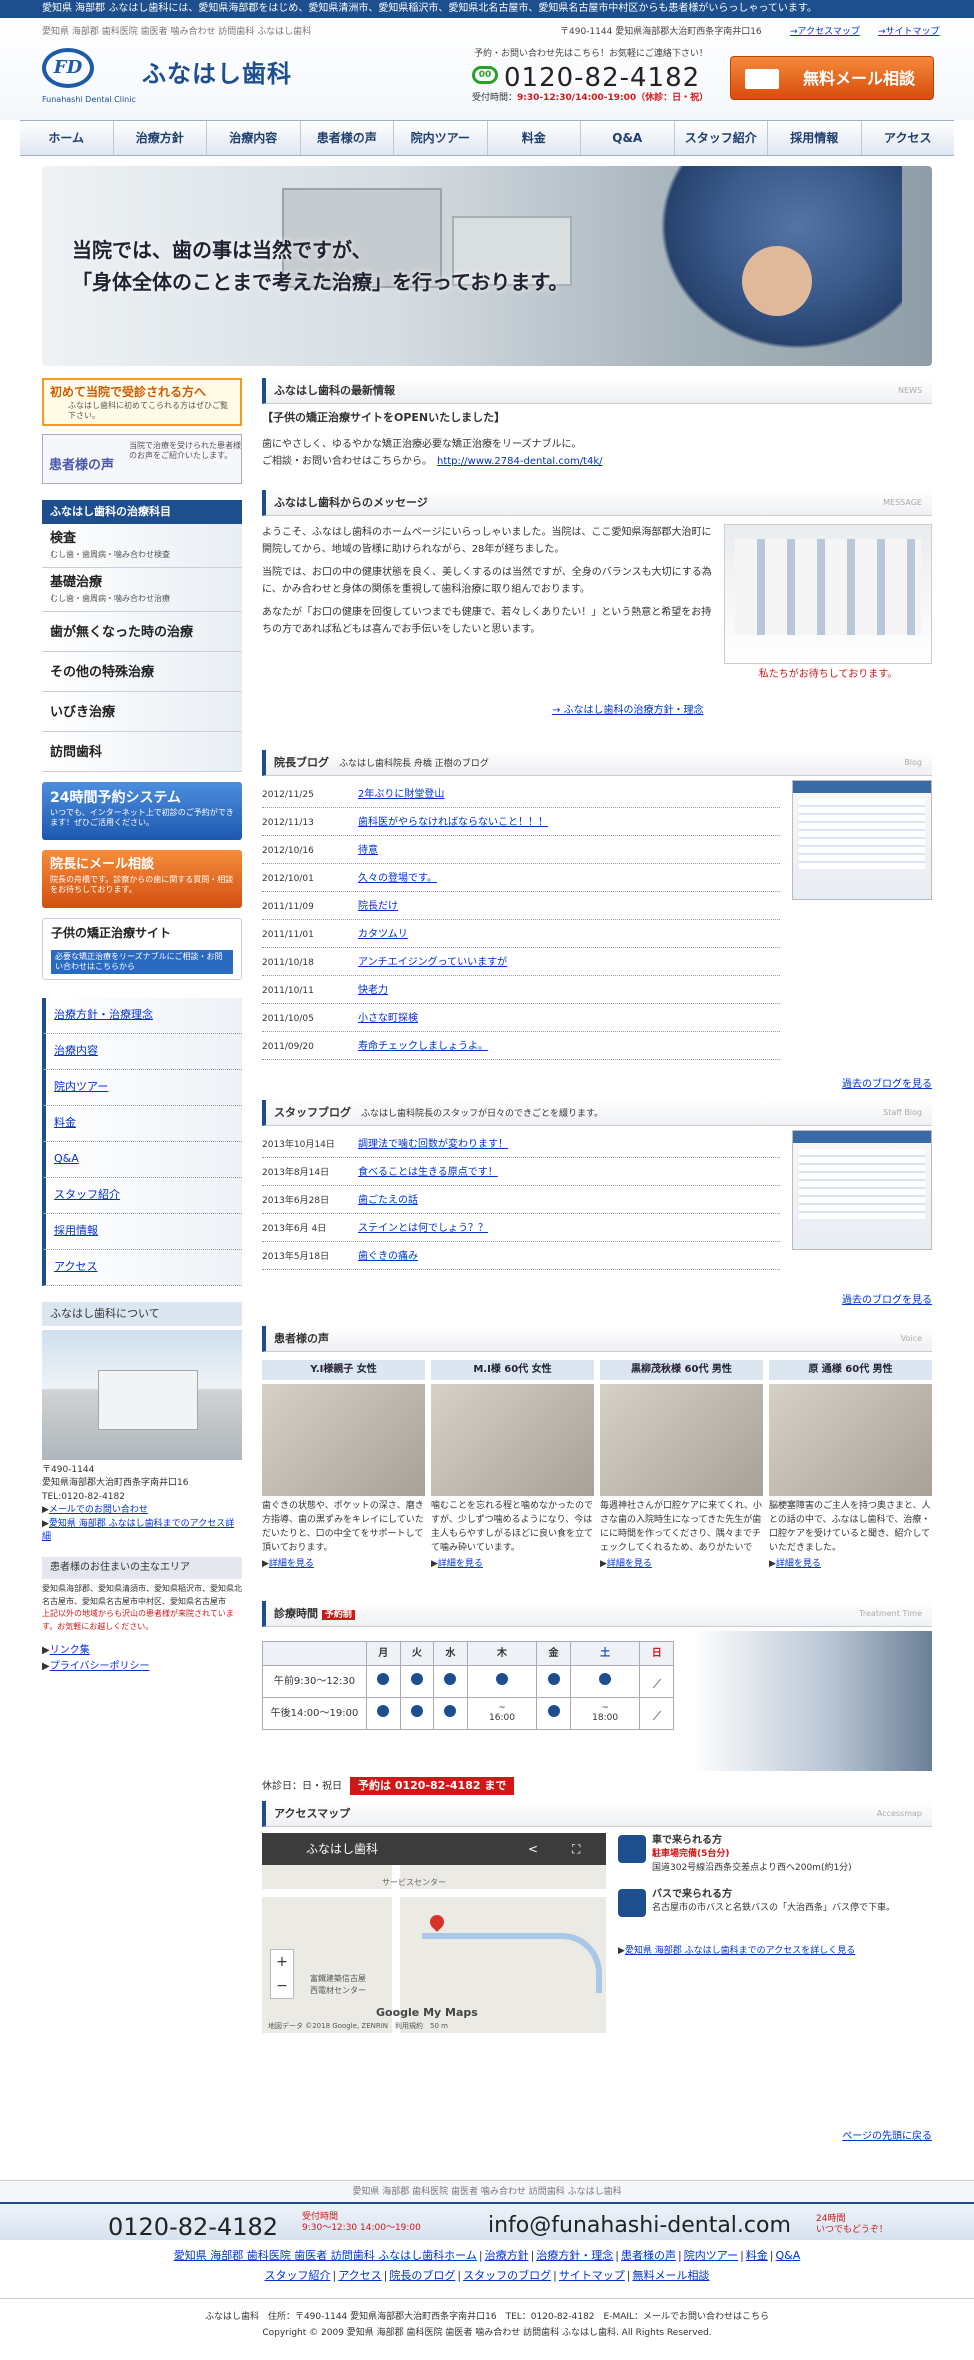  Describe the element at coordinates (142, 751) in the screenshot. I see `cat-visiting: 訪問歯科` at that location.